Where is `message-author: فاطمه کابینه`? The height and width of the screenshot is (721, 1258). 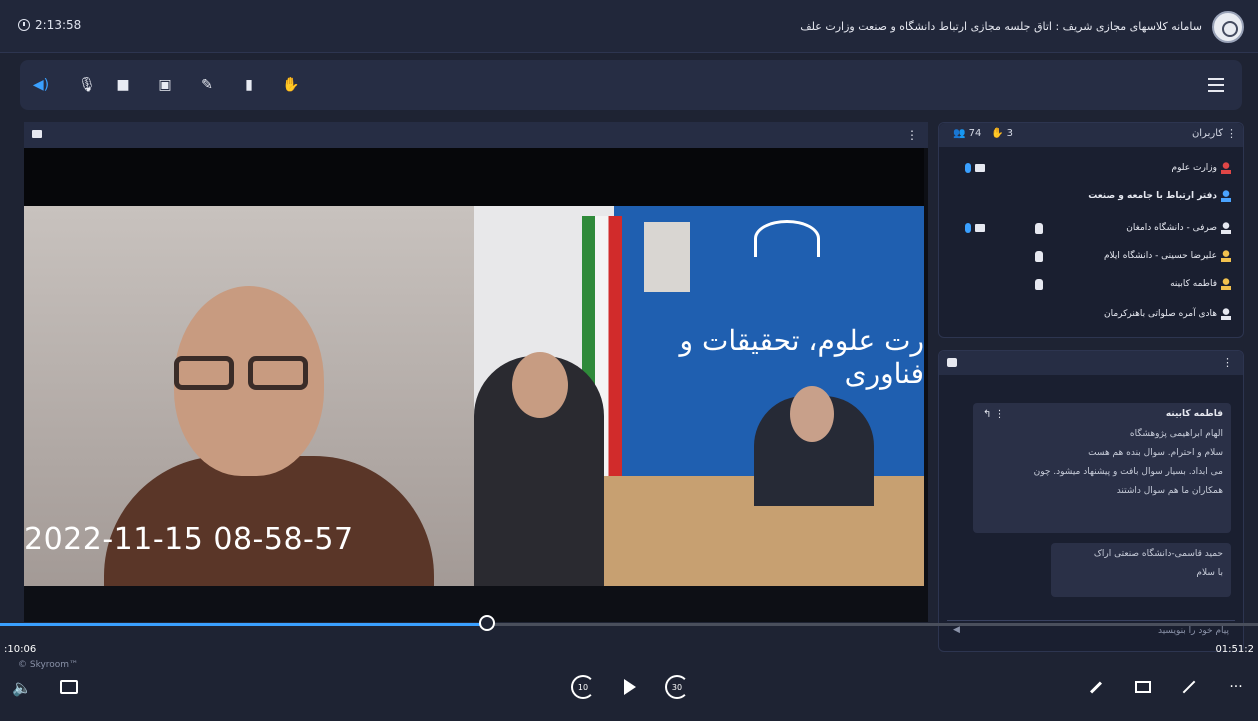
message-author: فاطمه کابینه is located at coordinates (1194, 414).